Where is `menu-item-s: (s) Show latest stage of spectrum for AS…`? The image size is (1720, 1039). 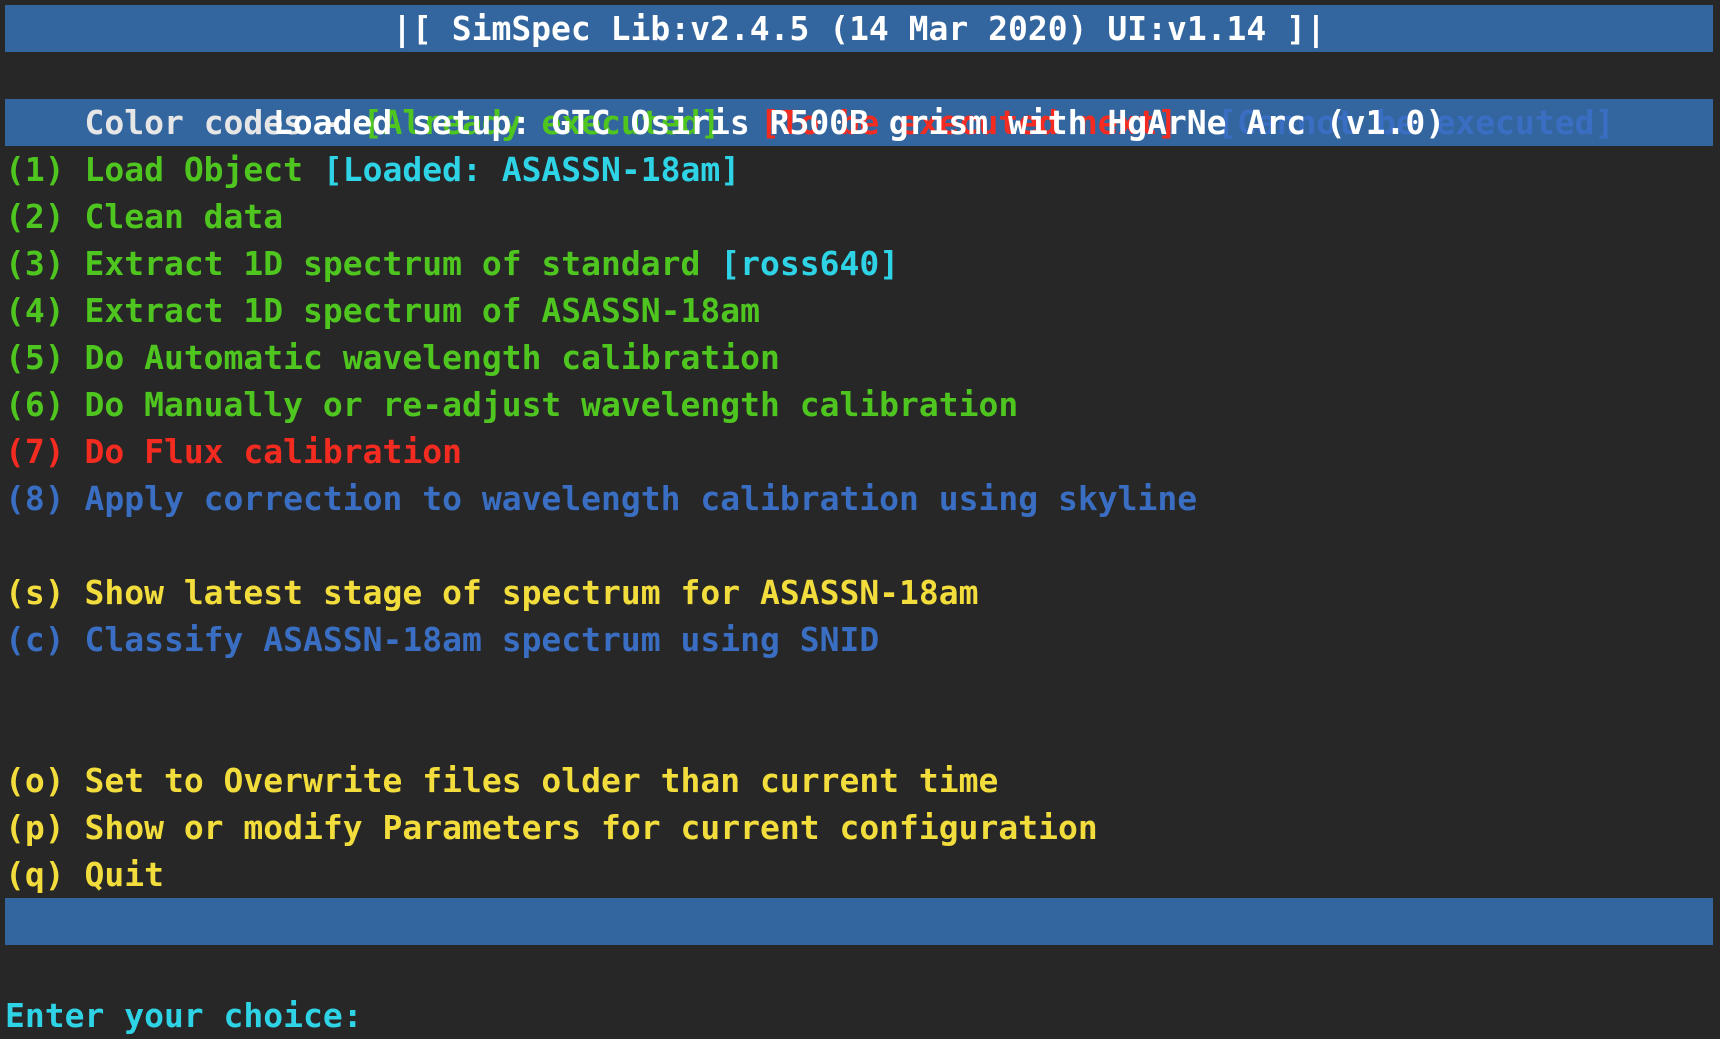 menu-item-s: (s) Show latest stage of spectrum for AS… is located at coordinates (860, 592).